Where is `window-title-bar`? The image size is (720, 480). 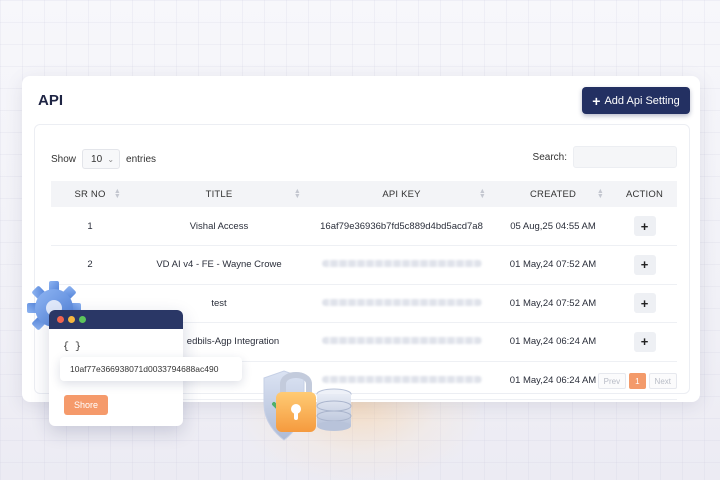
window-title-bar is located at coordinates (116, 319).